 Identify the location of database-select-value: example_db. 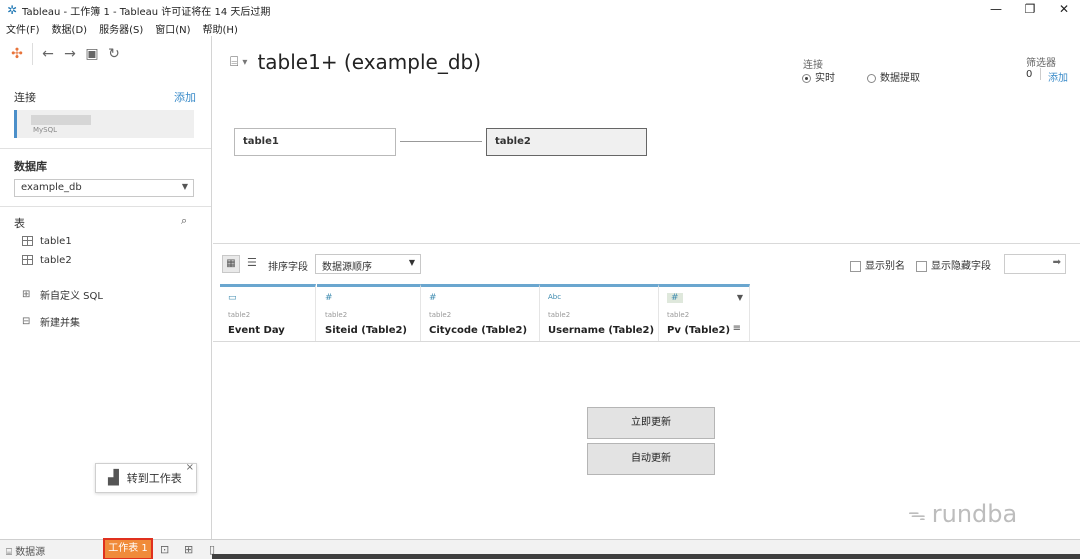
(51, 187).